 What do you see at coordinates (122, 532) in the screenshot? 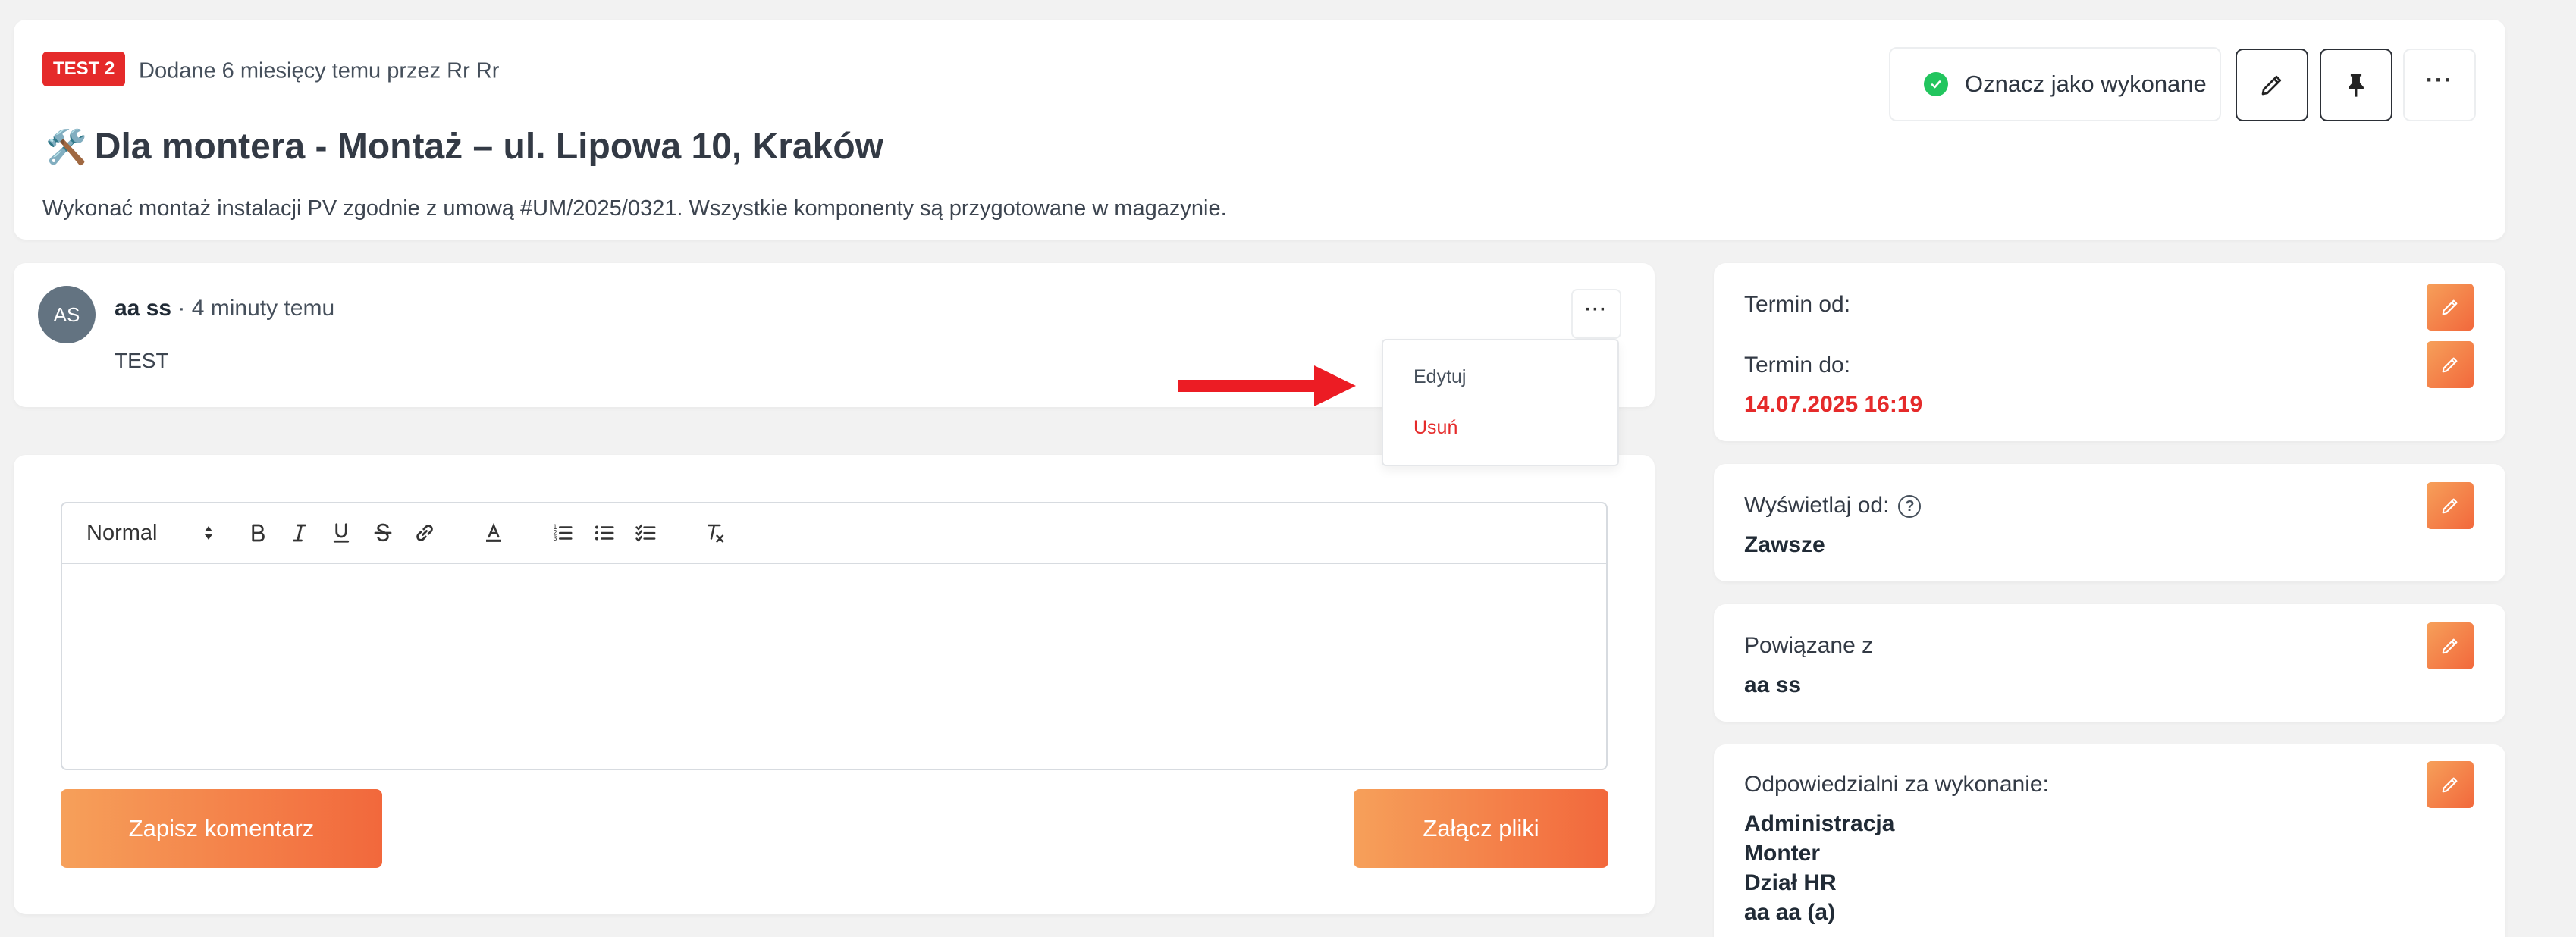
I see `format-select-value: Normal` at bounding box center [122, 532].